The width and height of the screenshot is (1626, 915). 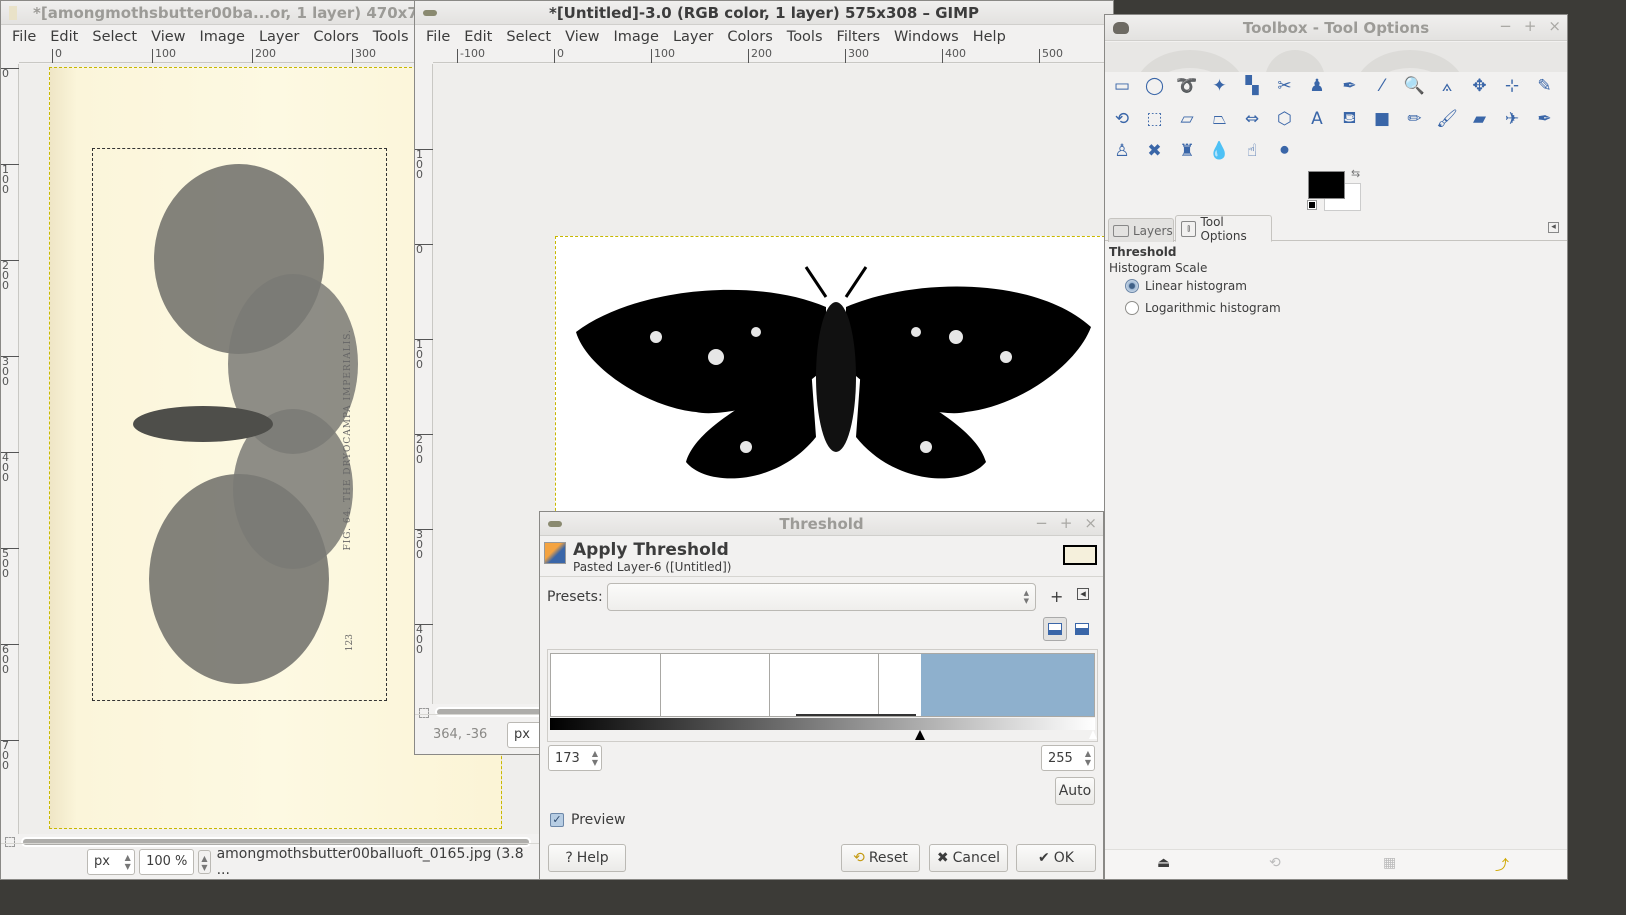 What do you see at coordinates (1553, 227) in the screenshot?
I see `dock-menu-icon: ◂` at bounding box center [1553, 227].